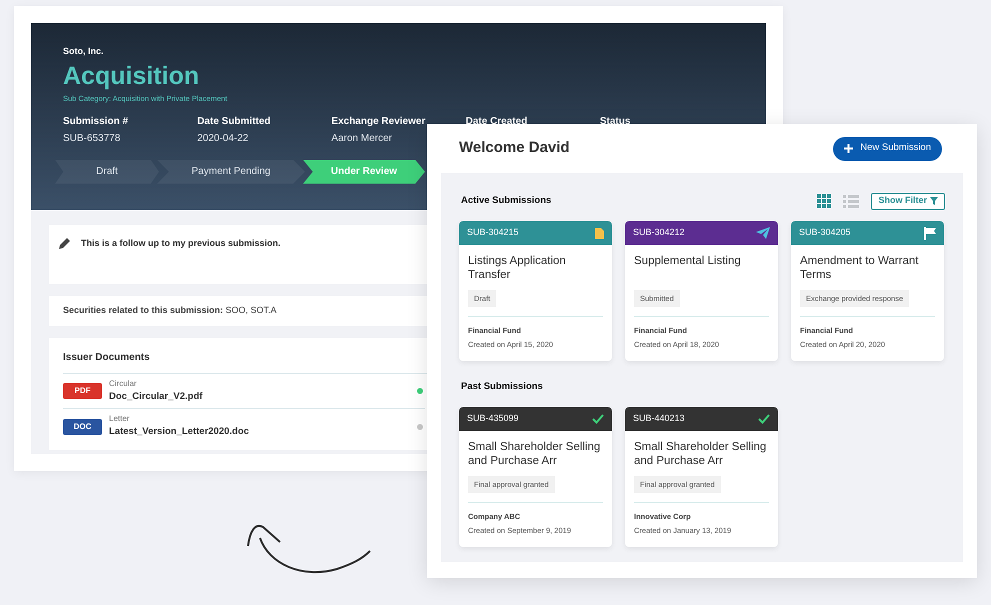  What do you see at coordinates (616, 121) in the screenshot?
I see `field-label: Status` at bounding box center [616, 121].